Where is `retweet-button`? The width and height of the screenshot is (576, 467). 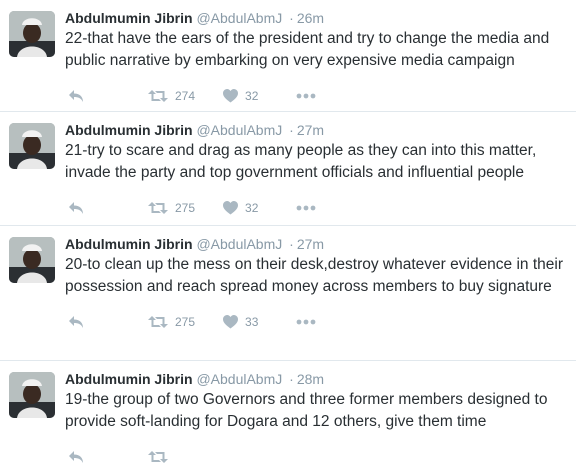 retweet-button is located at coordinates (158, 457).